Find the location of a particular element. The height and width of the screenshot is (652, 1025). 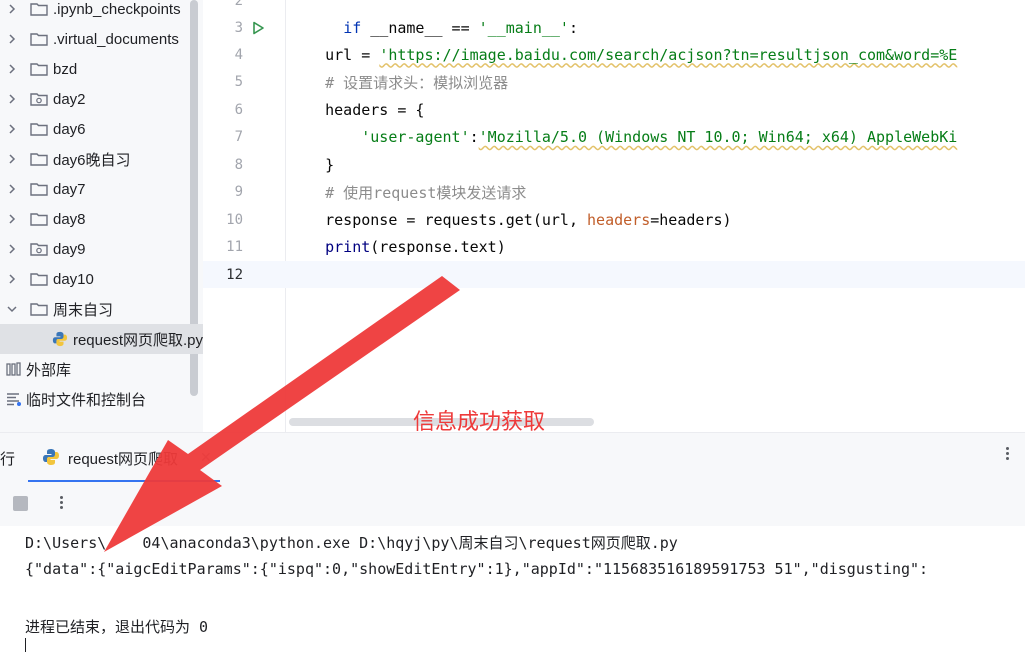

tree-item-bzd: bzd is located at coordinates (95, 69).